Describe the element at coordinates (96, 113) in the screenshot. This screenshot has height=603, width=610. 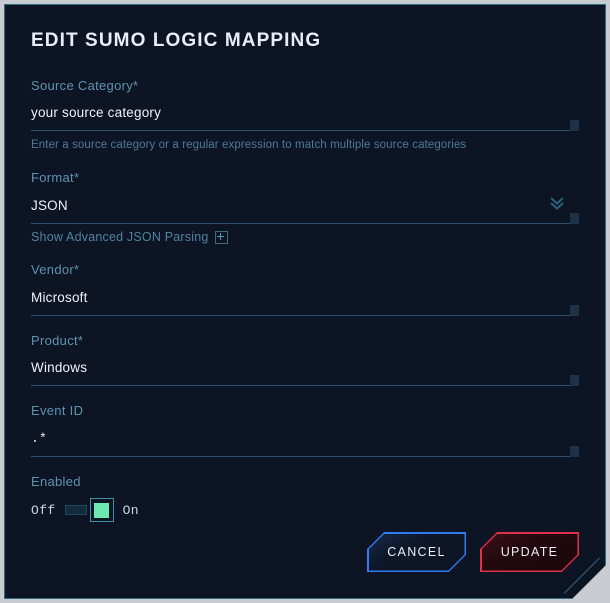
I see `source-category-value: your source category` at that location.